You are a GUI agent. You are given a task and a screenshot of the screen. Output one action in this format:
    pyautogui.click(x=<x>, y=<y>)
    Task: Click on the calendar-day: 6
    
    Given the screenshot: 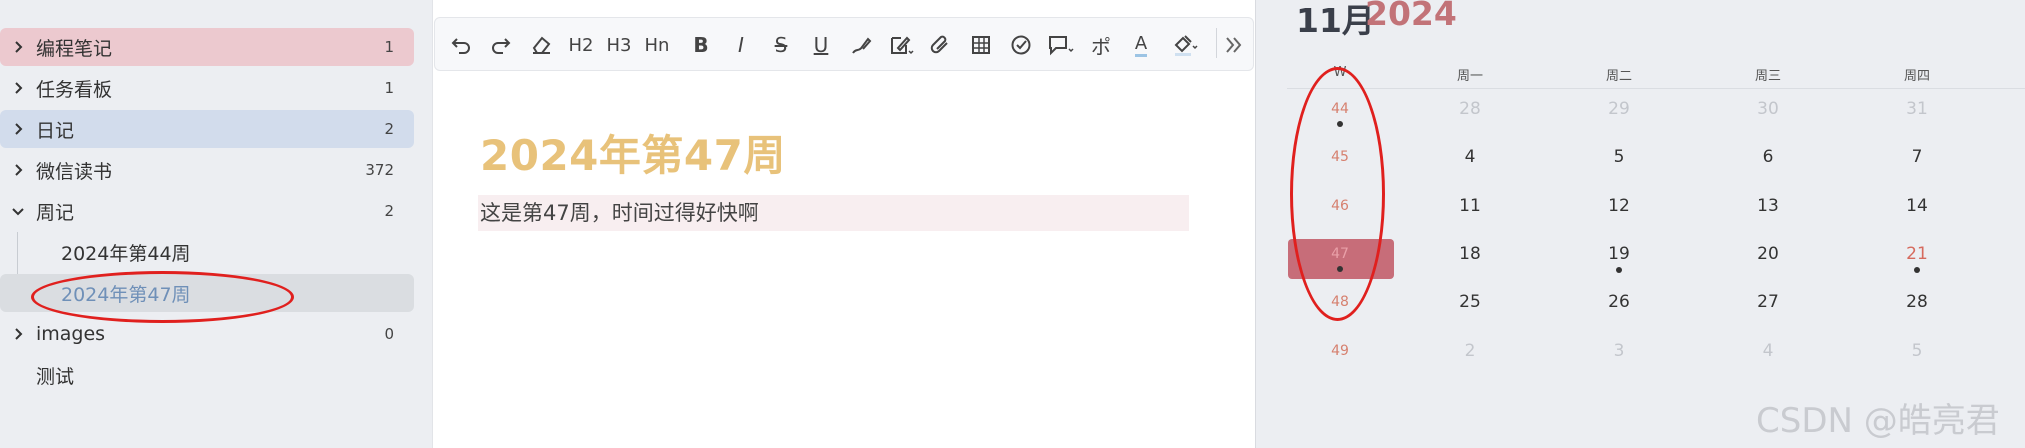 What is the action you would take?
    pyautogui.click(x=1768, y=157)
    